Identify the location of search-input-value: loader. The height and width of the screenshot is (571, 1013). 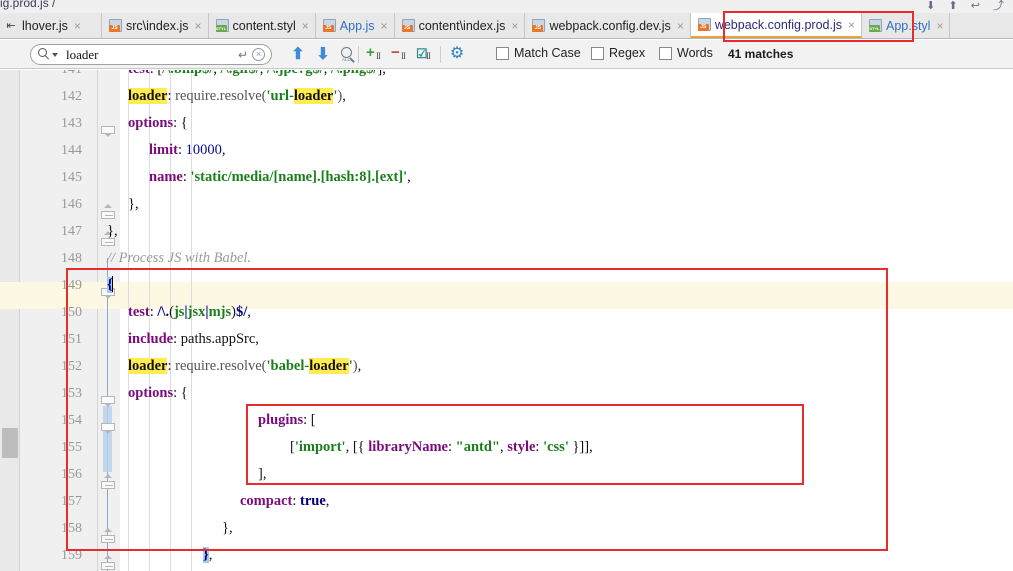
(82, 54).